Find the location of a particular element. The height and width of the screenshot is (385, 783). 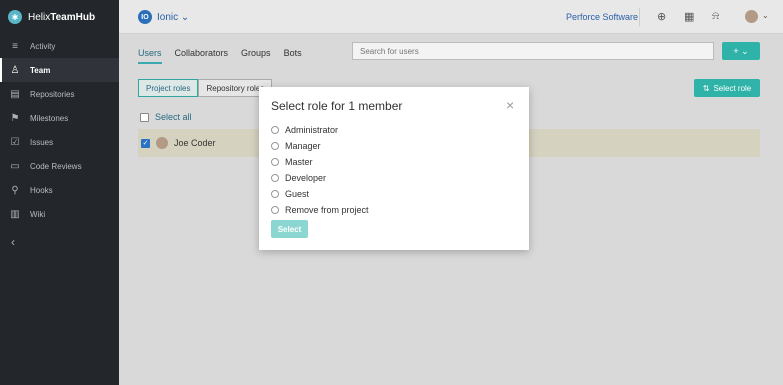

select-all: Select all is located at coordinates (166, 117).